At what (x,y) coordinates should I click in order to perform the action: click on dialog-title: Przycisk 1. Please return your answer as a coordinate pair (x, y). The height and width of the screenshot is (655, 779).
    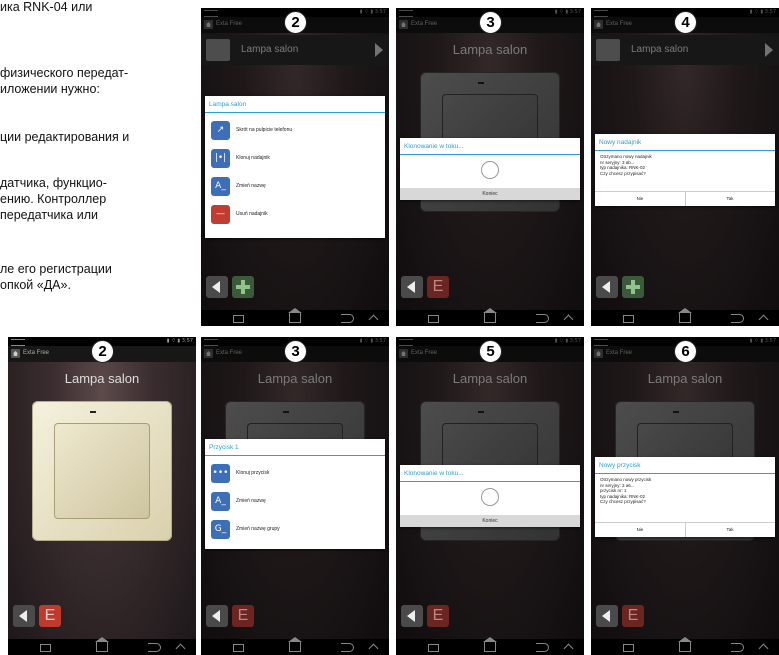
    Looking at the image, I should click on (224, 447).